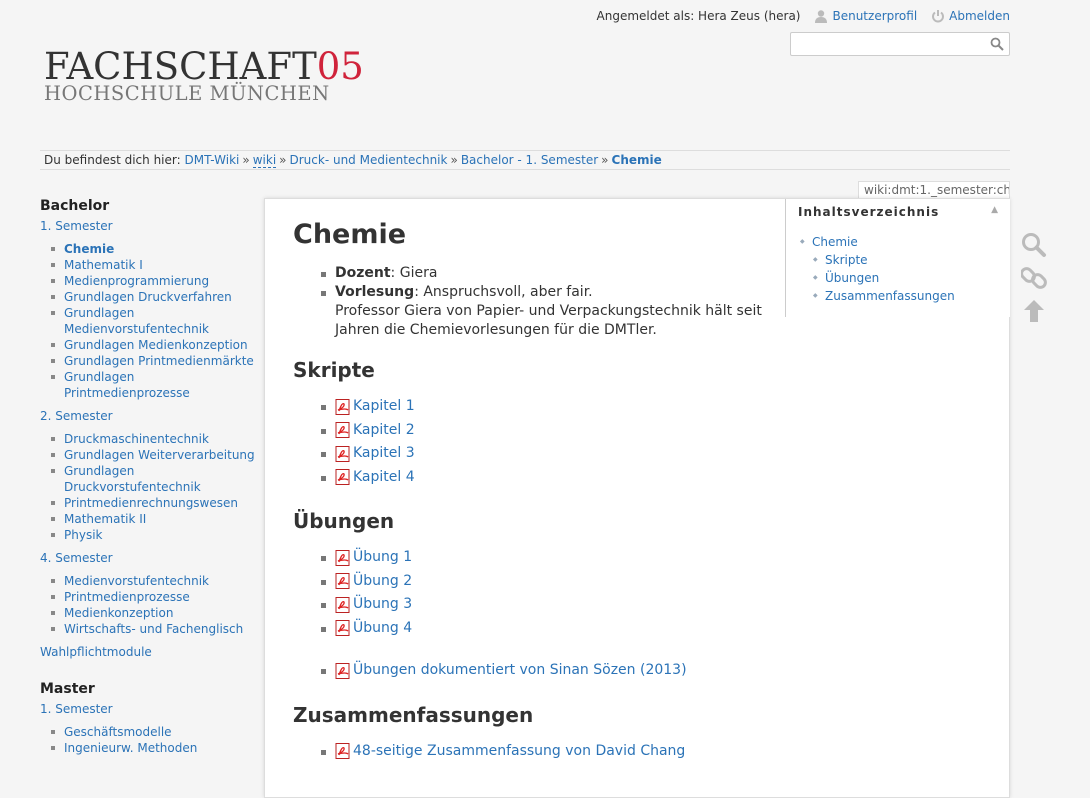 The height and width of the screenshot is (798, 1090). I want to click on sidebar-item-mathematik-2: Mathematik II, so click(155, 519).